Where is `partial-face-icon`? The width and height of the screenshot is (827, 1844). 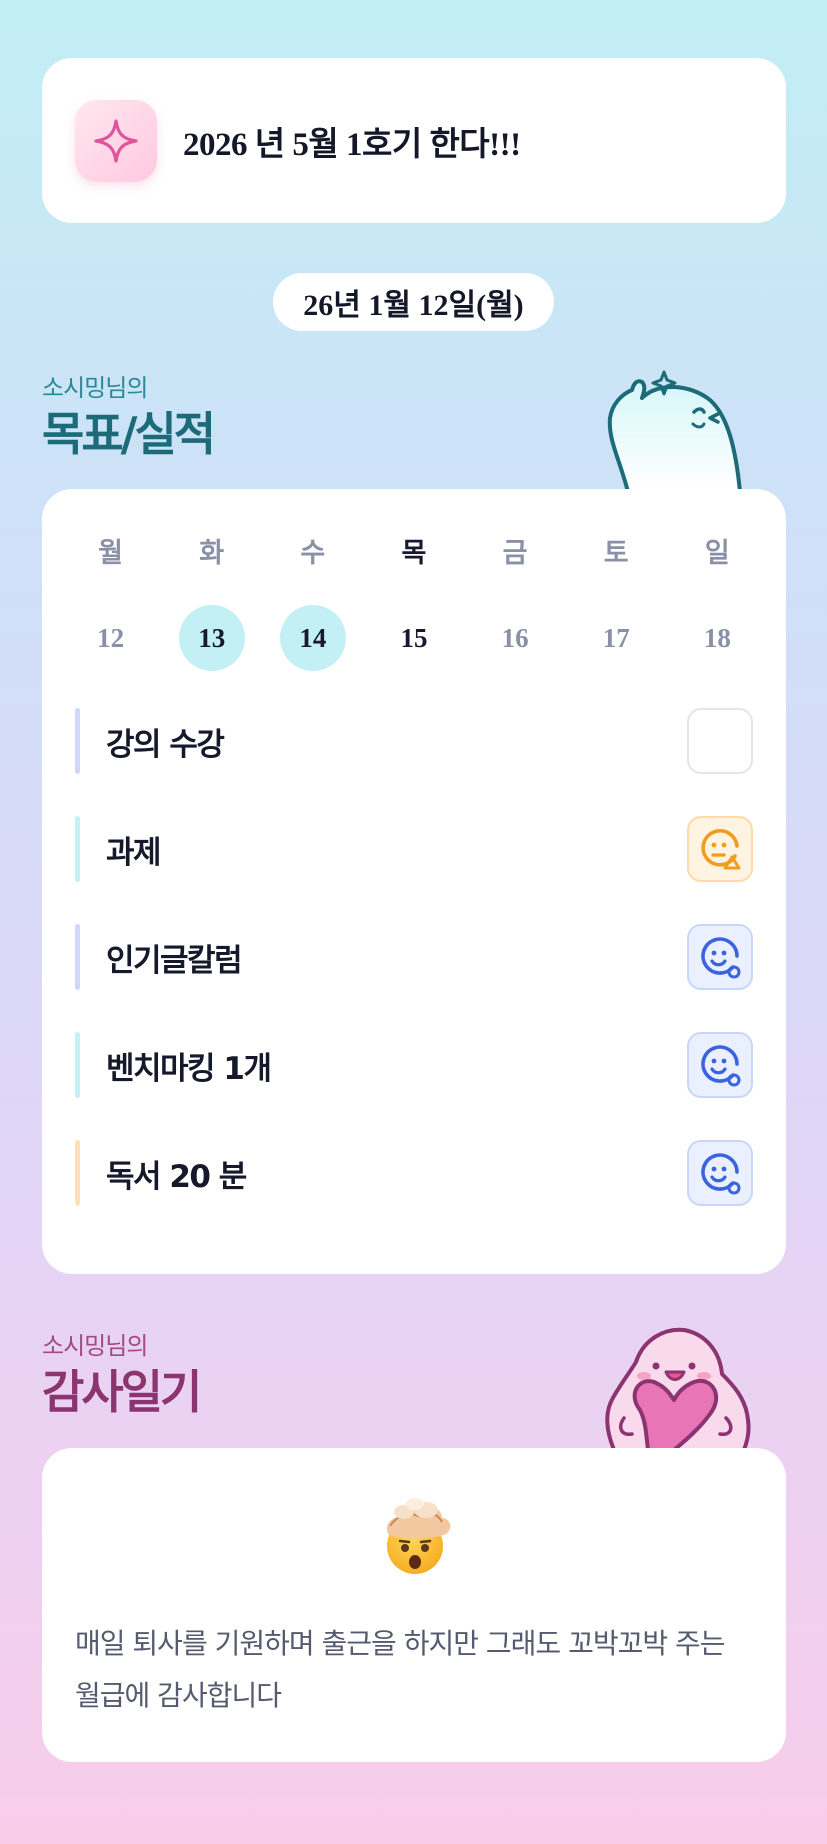 partial-face-icon is located at coordinates (721, 849).